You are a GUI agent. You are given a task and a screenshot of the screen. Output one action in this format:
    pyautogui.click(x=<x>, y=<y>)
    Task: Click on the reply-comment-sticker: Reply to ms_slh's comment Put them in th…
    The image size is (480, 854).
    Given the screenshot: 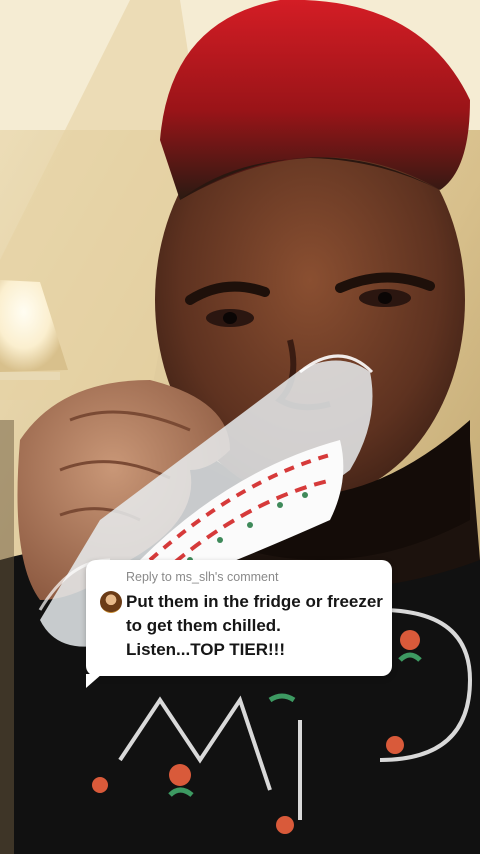 What is the action you would take?
    pyautogui.click(x=239, y=624)
    